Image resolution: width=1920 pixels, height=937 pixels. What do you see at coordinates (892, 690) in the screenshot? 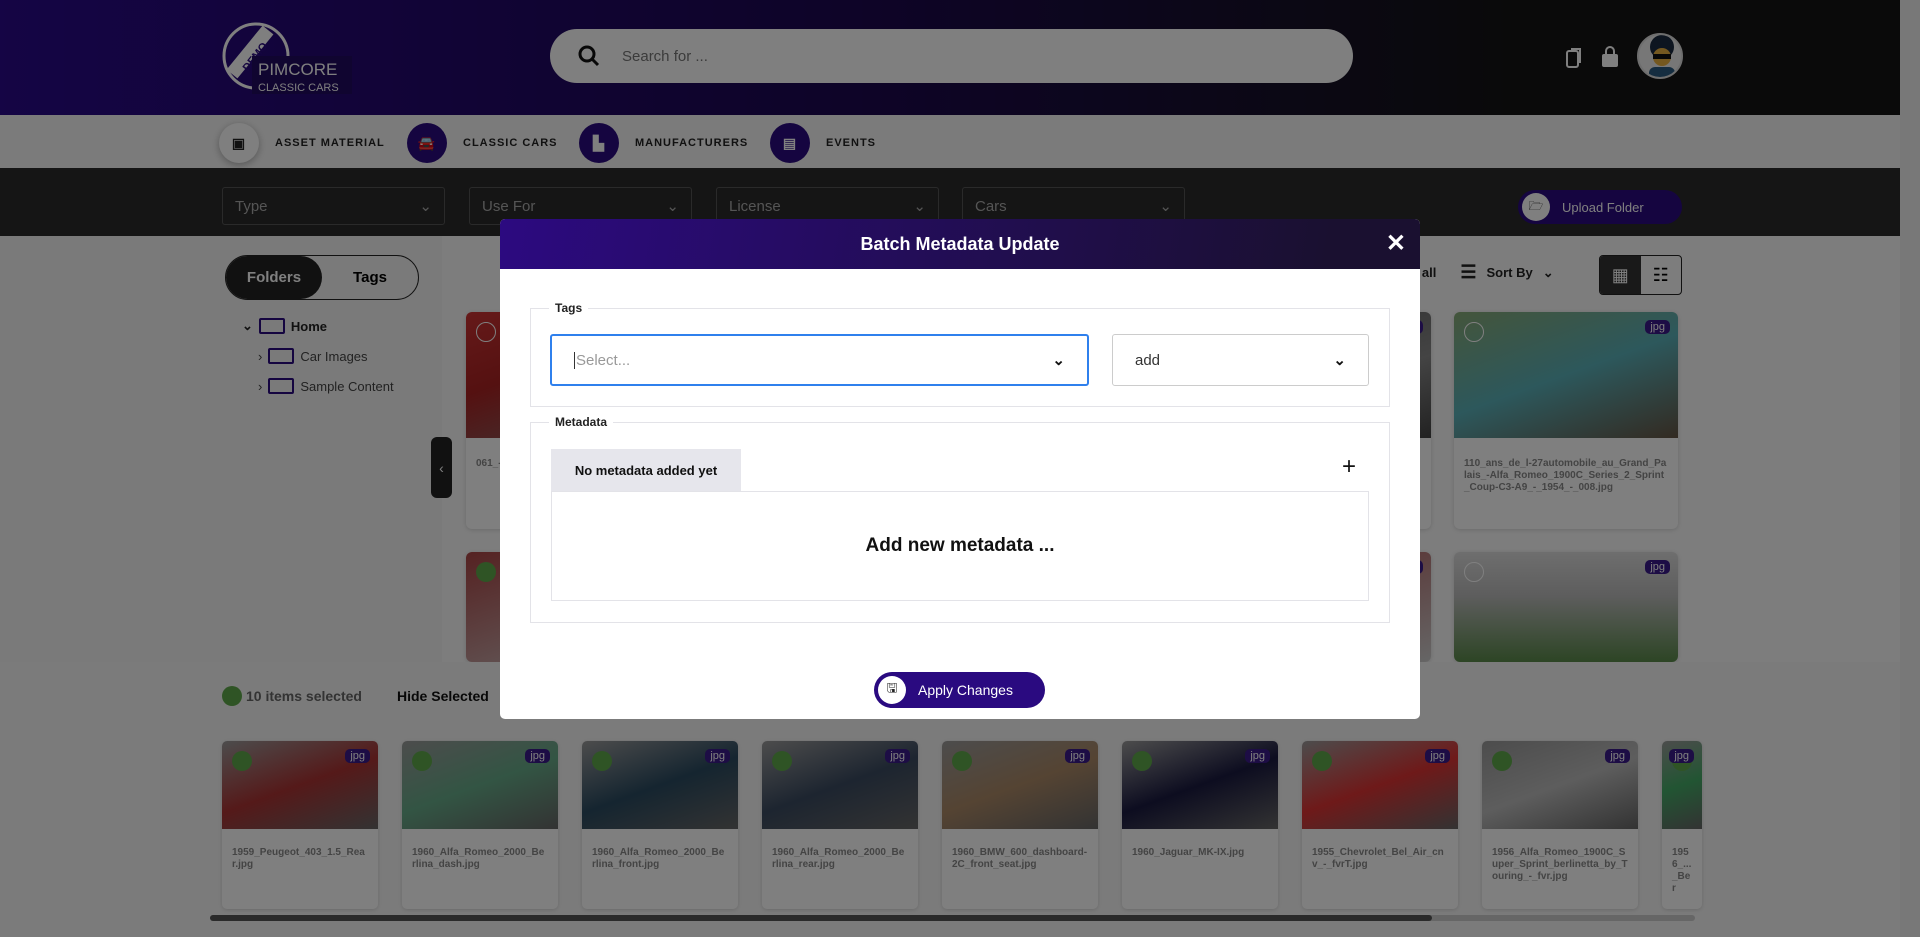
I see `save-icon: 🖫` at bounding box center [892, 690].